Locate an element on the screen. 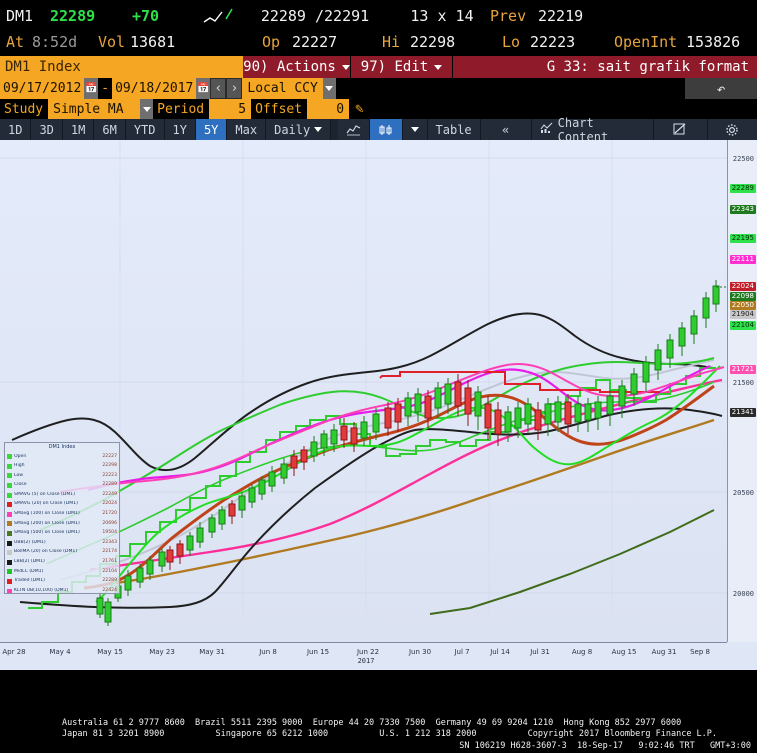 The height and width of the screenshot is (753, 757). currency-selector: Local CCY is located at coordinates (282, 88).